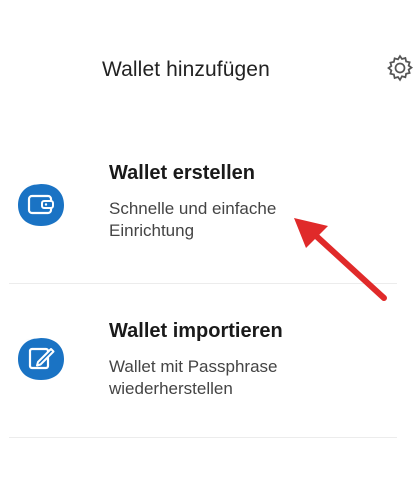 The image size is (414, 483). Describe the element at coordinates (41, 205) in the screenshot. I see `wallet-icon` at that location.